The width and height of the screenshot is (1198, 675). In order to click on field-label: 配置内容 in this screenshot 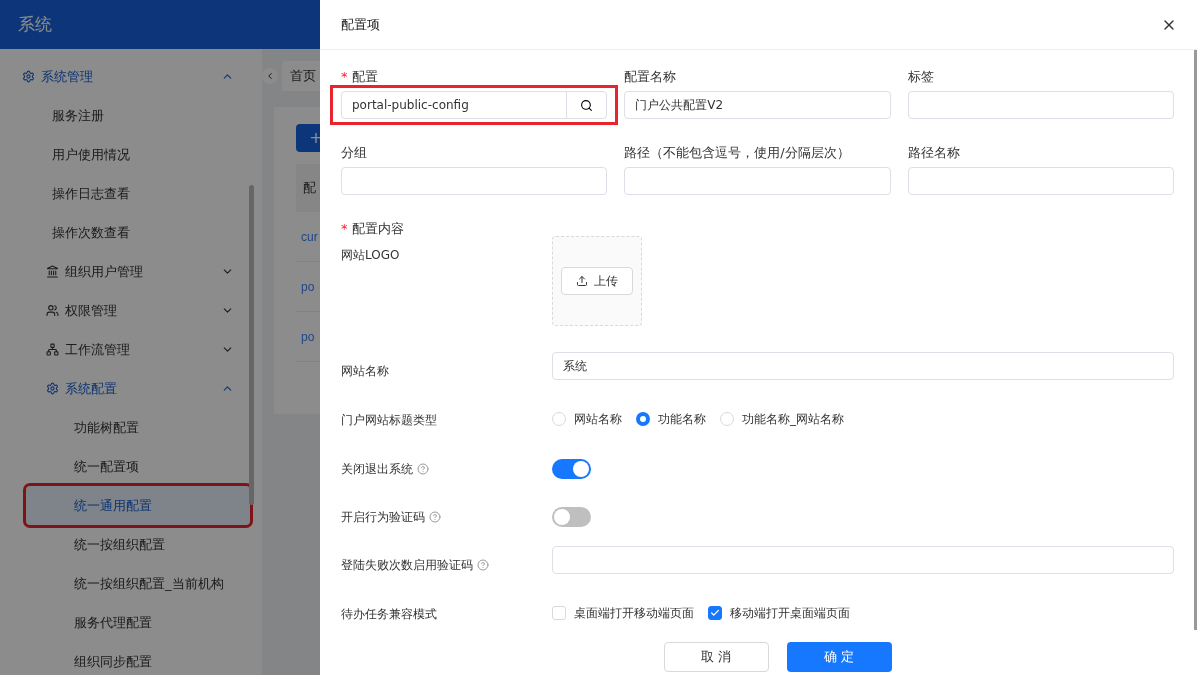, I will do `click(377, 229)`.